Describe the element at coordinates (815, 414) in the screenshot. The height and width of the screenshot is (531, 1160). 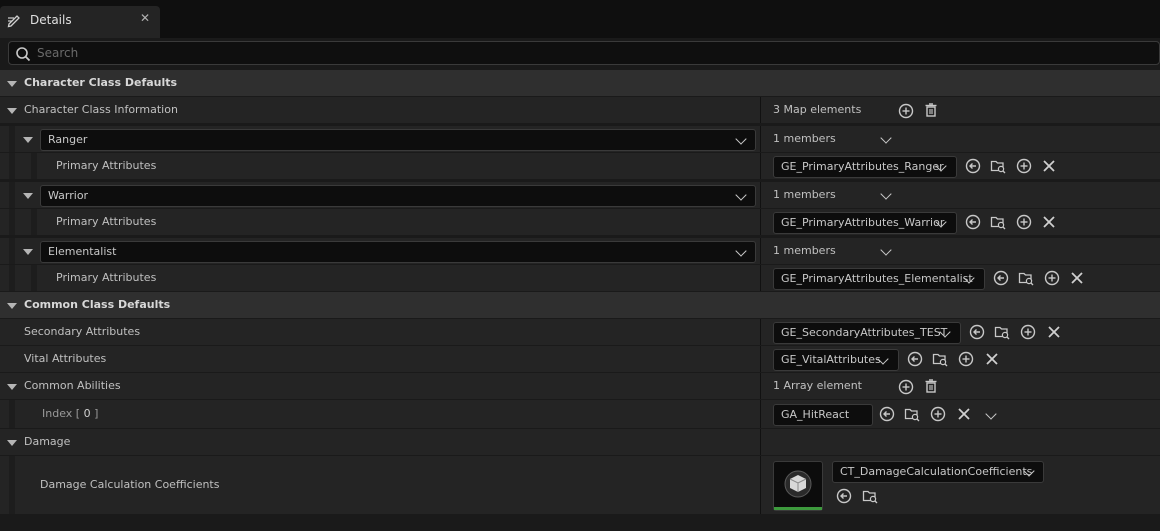
I see `asset-value: GA_HitReact` at that location.